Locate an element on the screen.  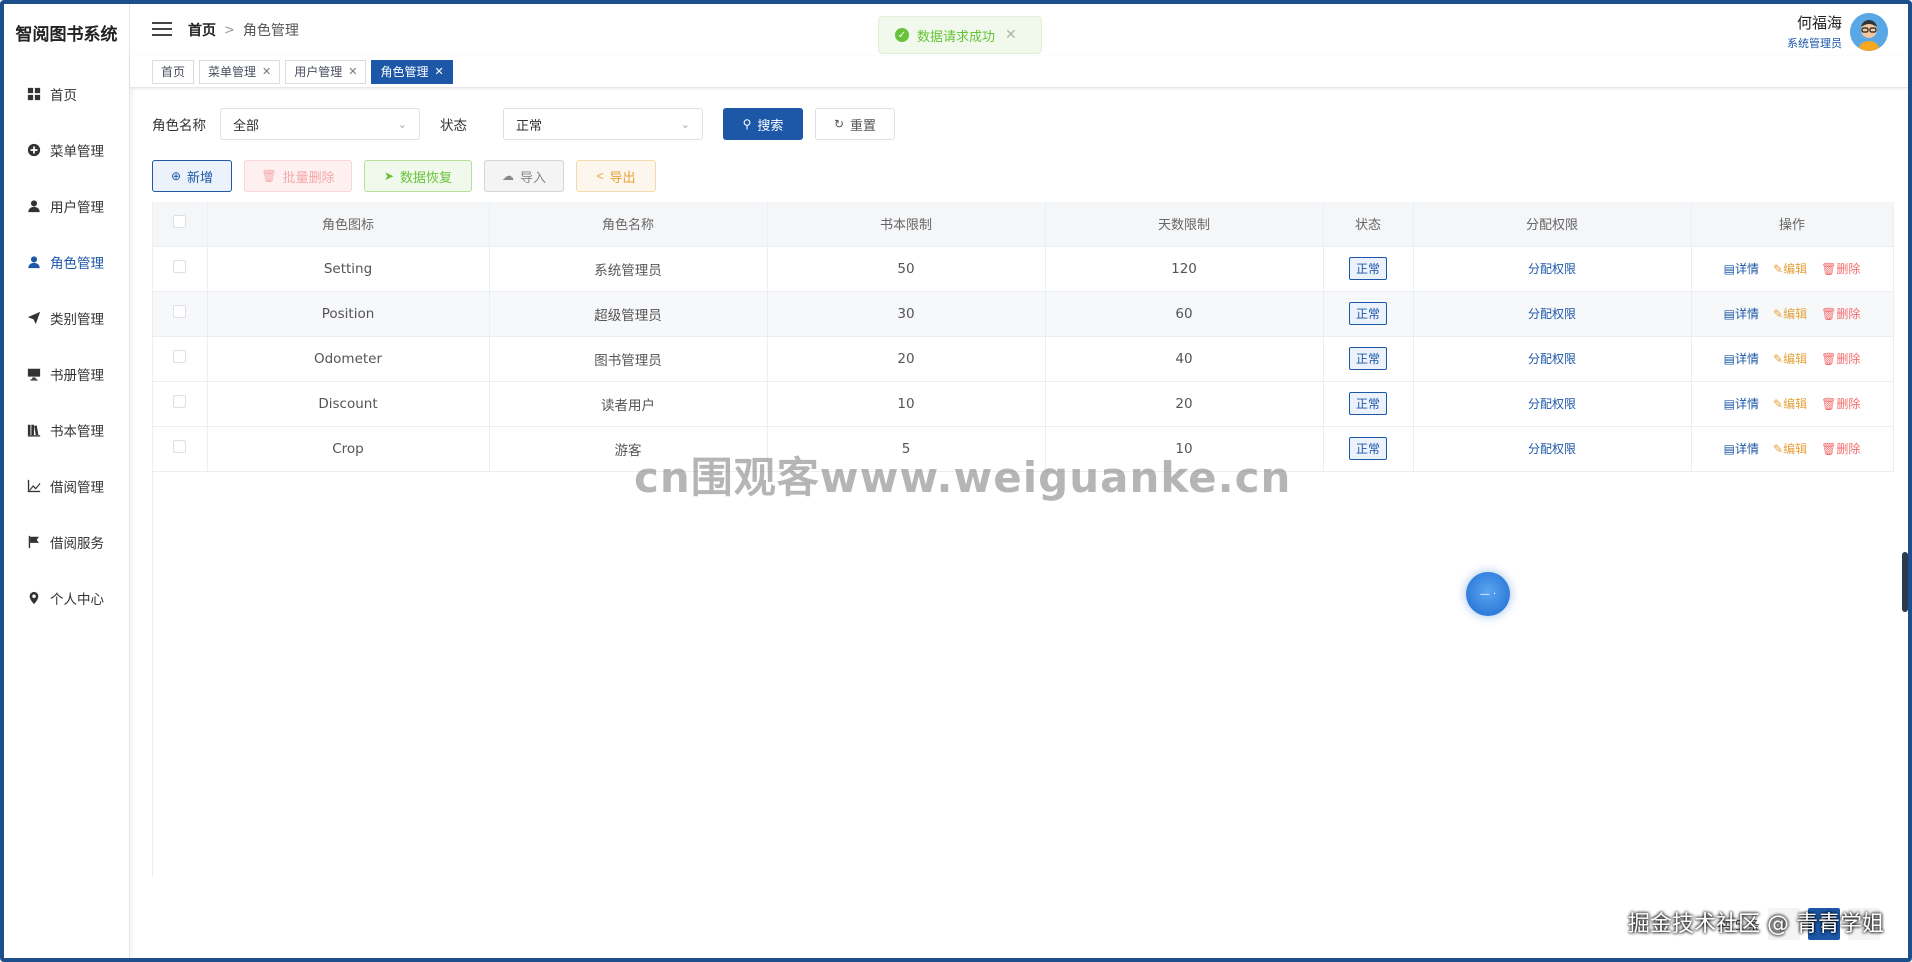
search-button: ⚲ 搜索 is located at coordinates (763, 124).